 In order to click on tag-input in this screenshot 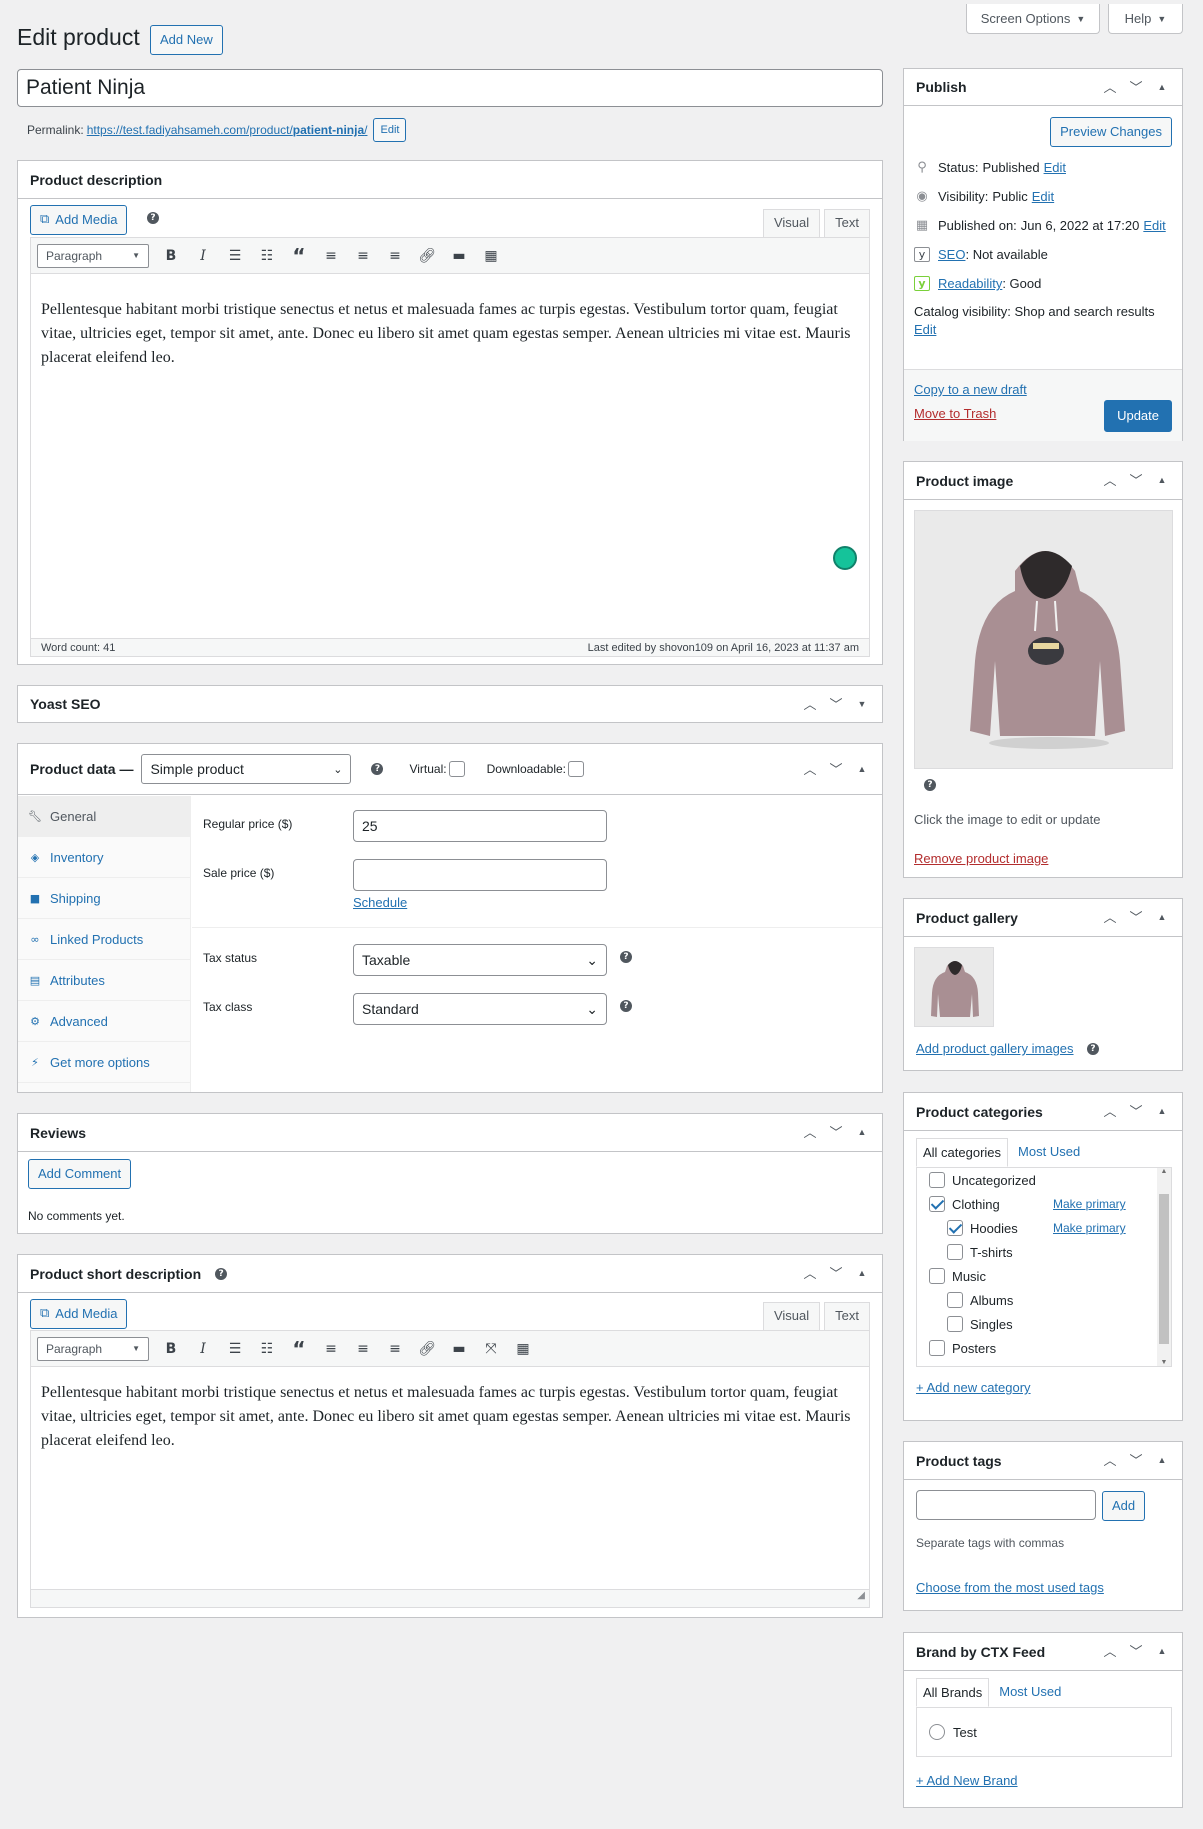, I will do `click(1006, 1505)`.